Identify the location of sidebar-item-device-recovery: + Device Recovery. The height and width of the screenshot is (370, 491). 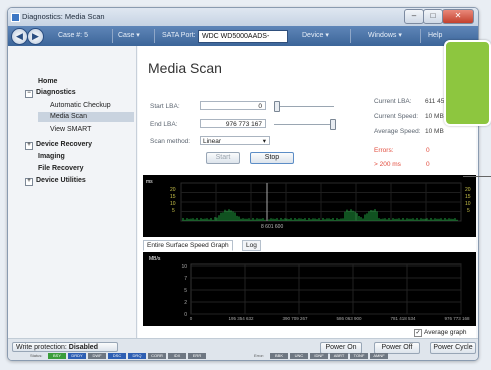
(58, 145).